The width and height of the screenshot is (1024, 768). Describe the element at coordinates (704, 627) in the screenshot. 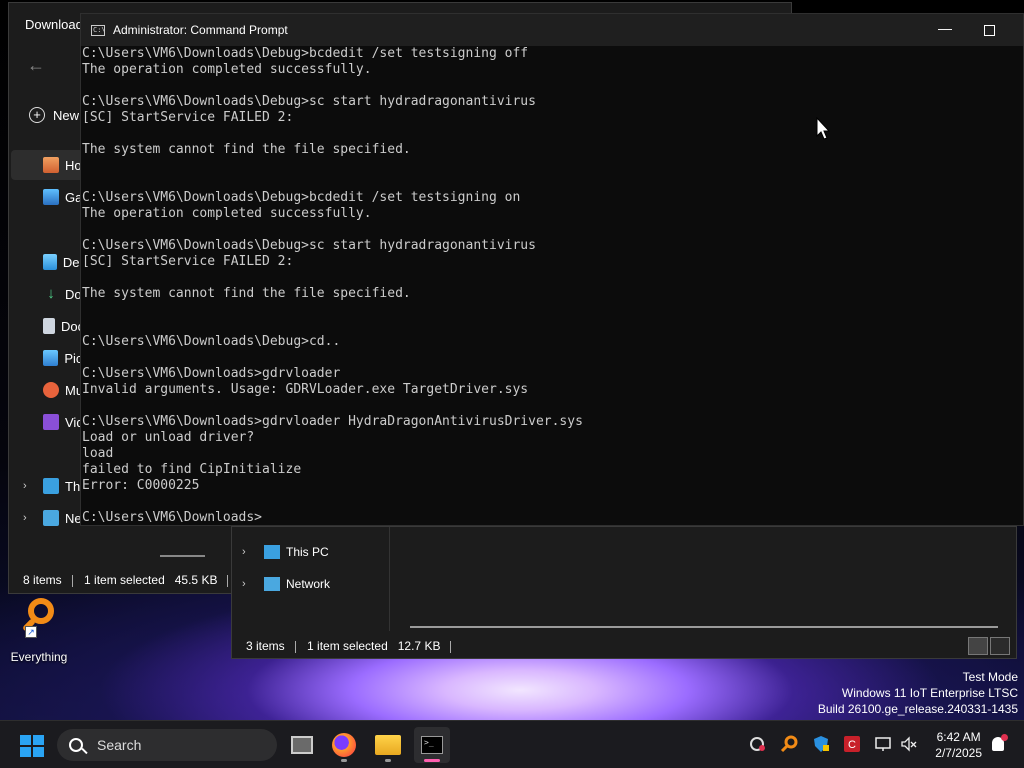

I see `horizontal-scrollbar` at that location.